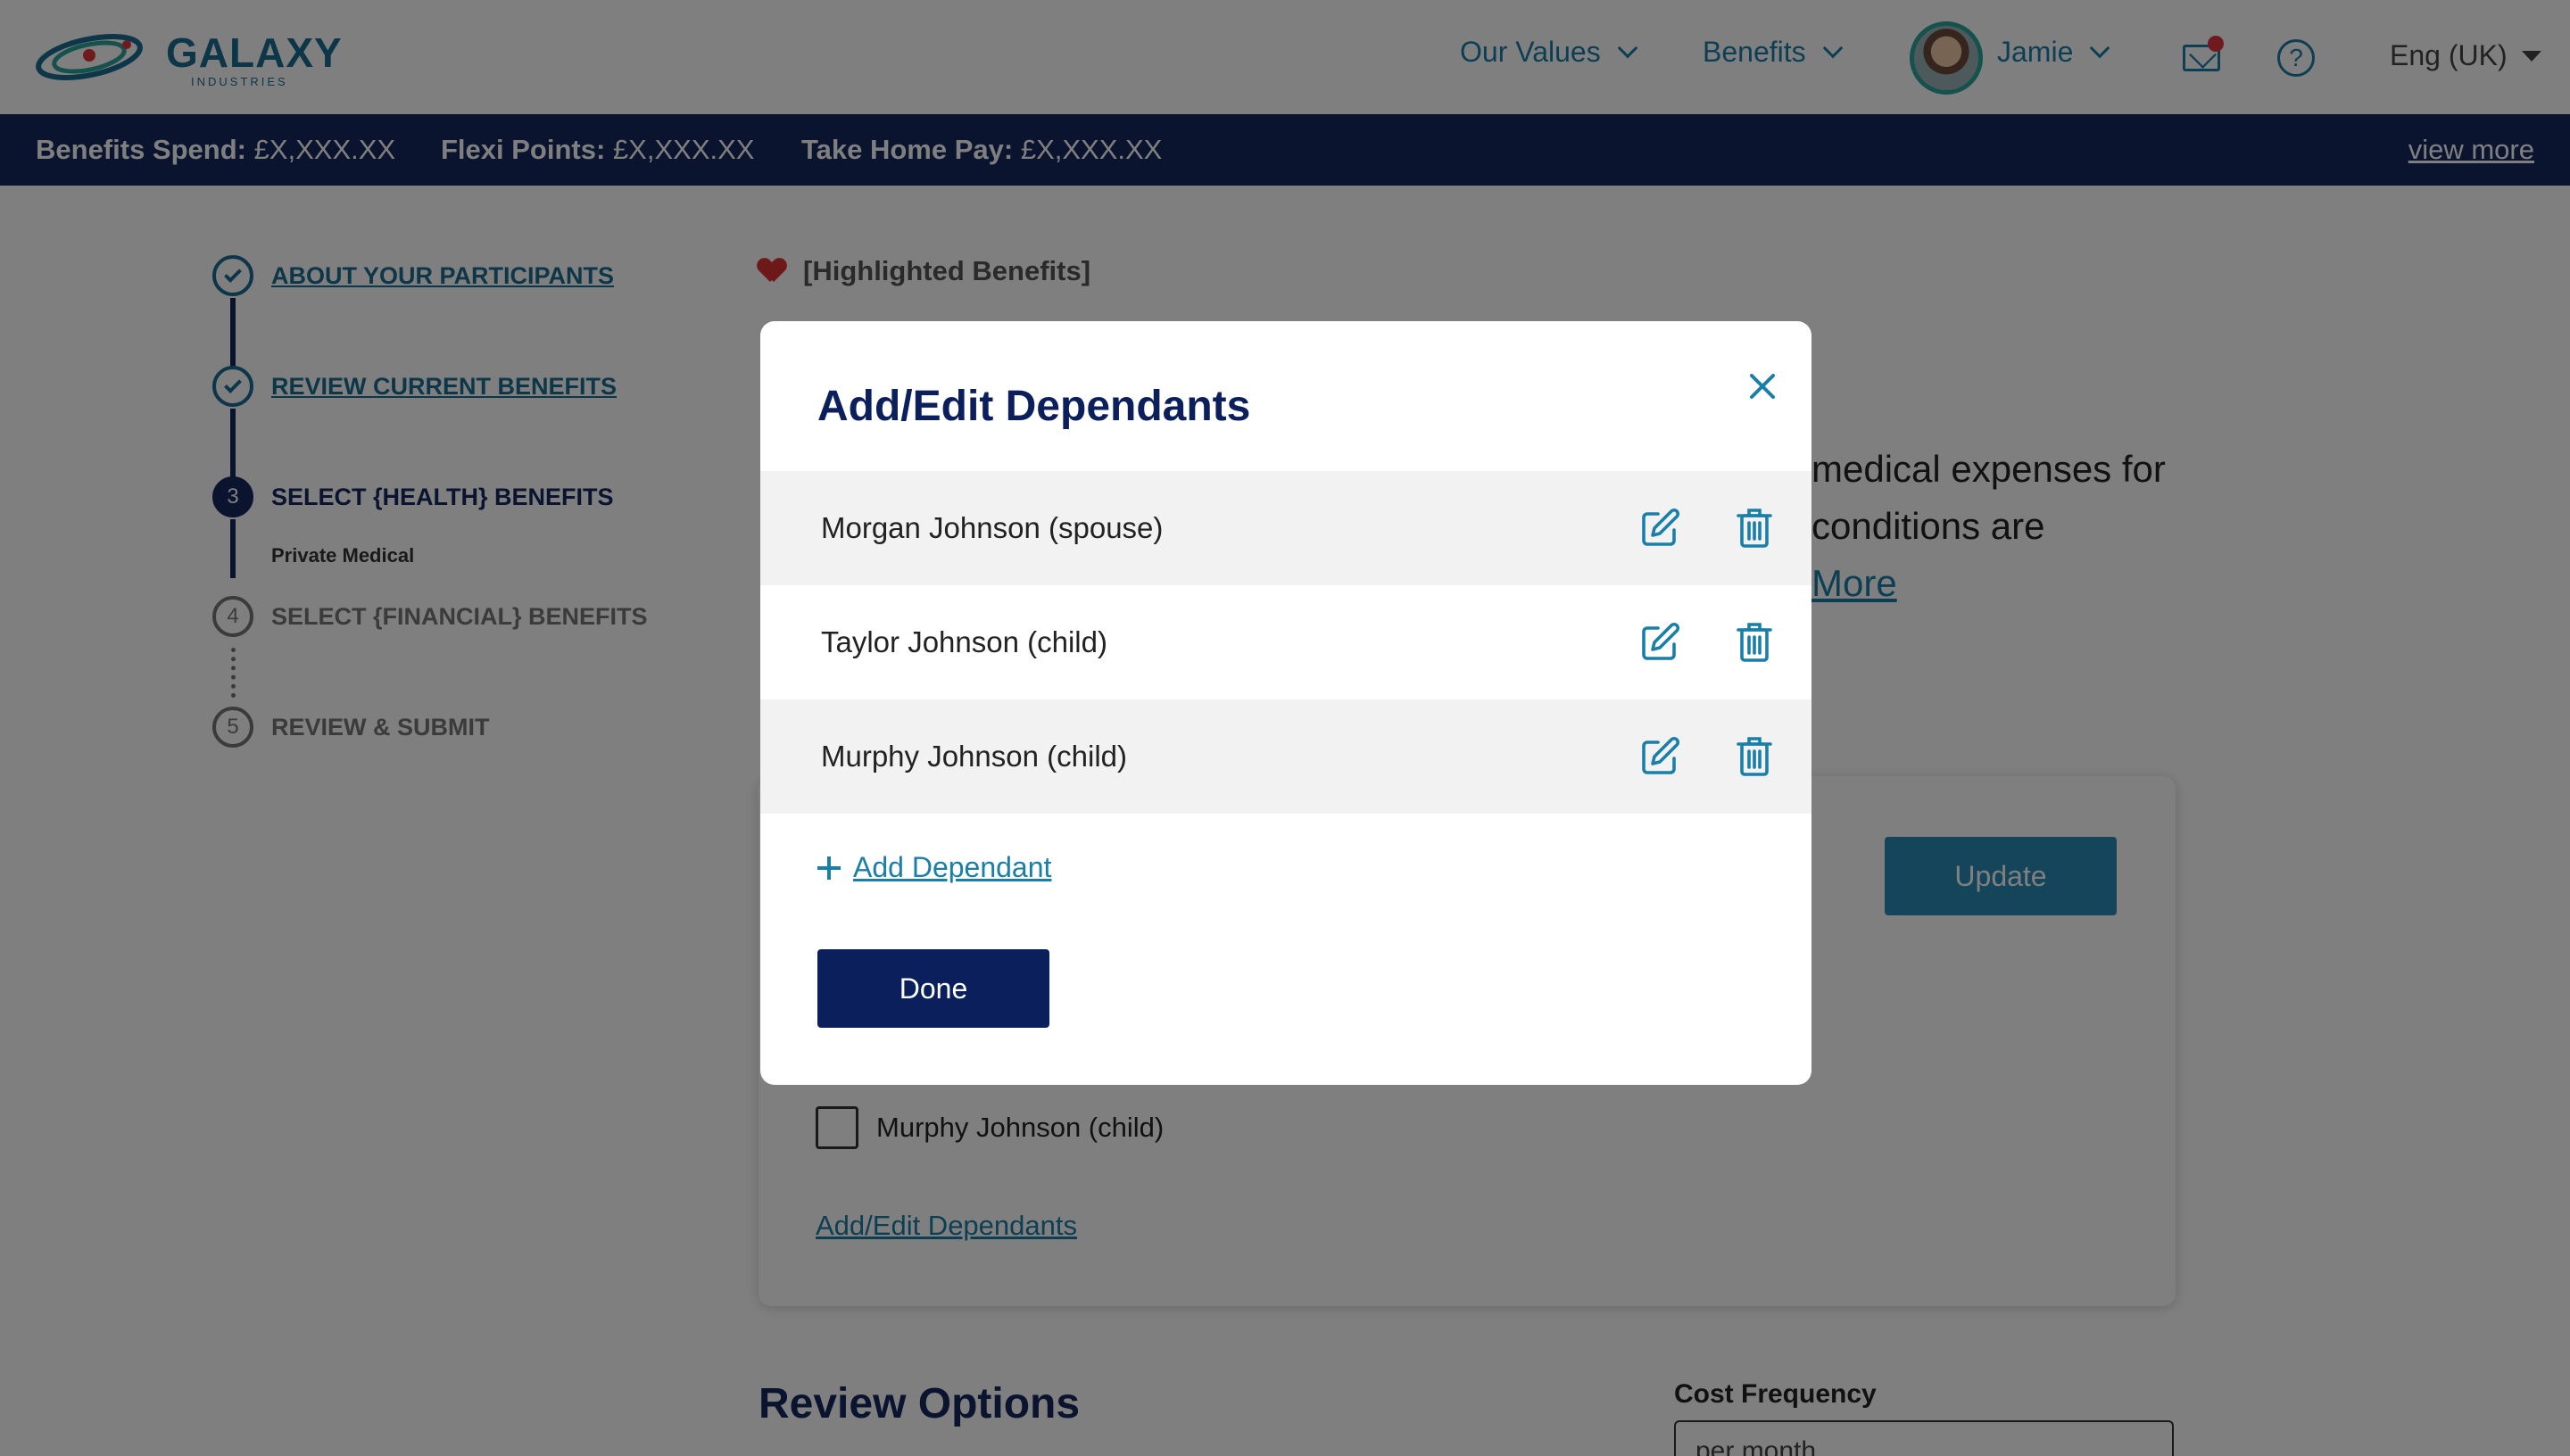 This screenshot has width=2570, height=1456. I want to click on dependant-name: Morgan Johnson (spouse), so click(992, 527).